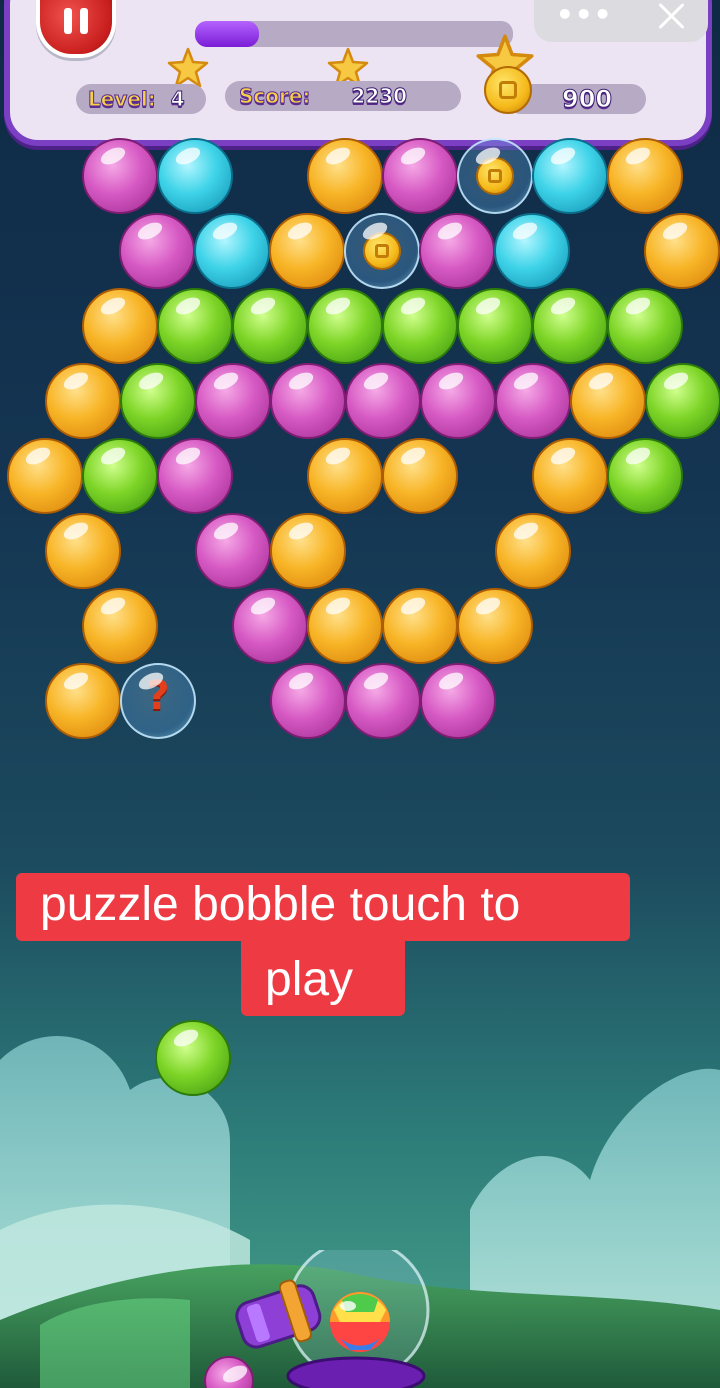 The image size is (720, 1388). What do you see at coordinates (621, 21) in the screenshot?
I see `mini-program-capsule: •••` at bounding box center [621, 21].